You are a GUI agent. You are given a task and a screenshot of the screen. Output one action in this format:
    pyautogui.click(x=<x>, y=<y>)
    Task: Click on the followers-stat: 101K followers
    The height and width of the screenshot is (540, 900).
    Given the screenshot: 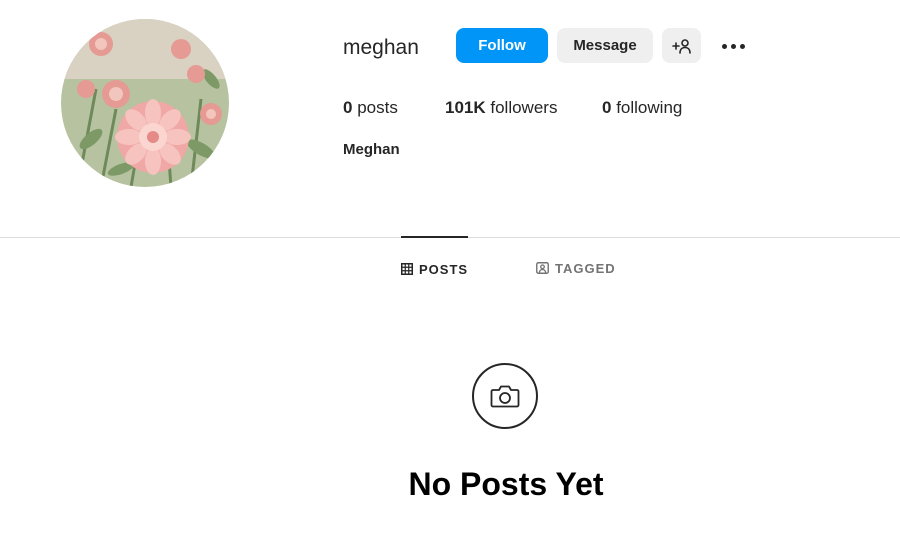 What is the action you would take?
    pyautogui.click(x=501, y=108)
    